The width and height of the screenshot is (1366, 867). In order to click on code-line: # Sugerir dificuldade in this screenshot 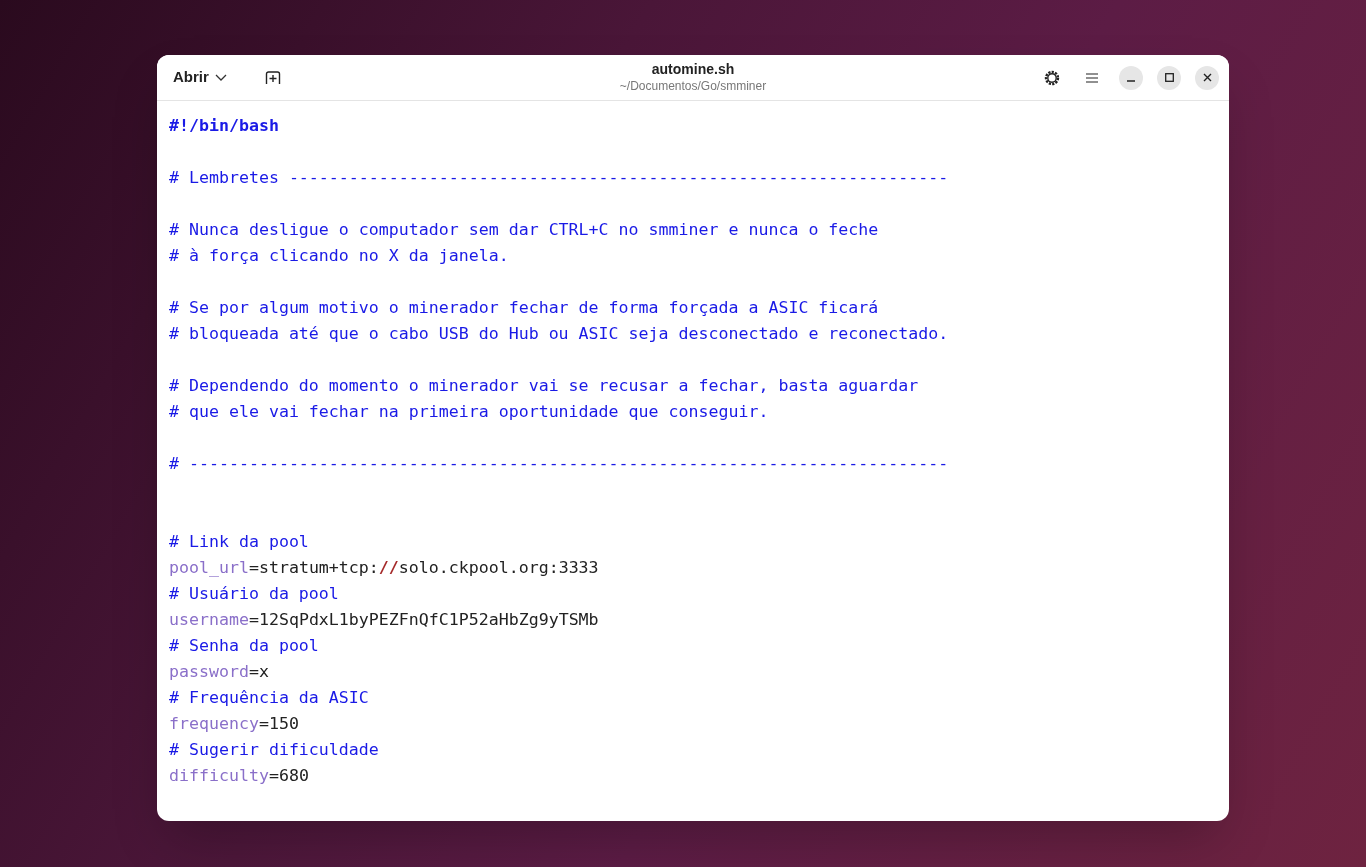, I will do `click(274, 750)`.